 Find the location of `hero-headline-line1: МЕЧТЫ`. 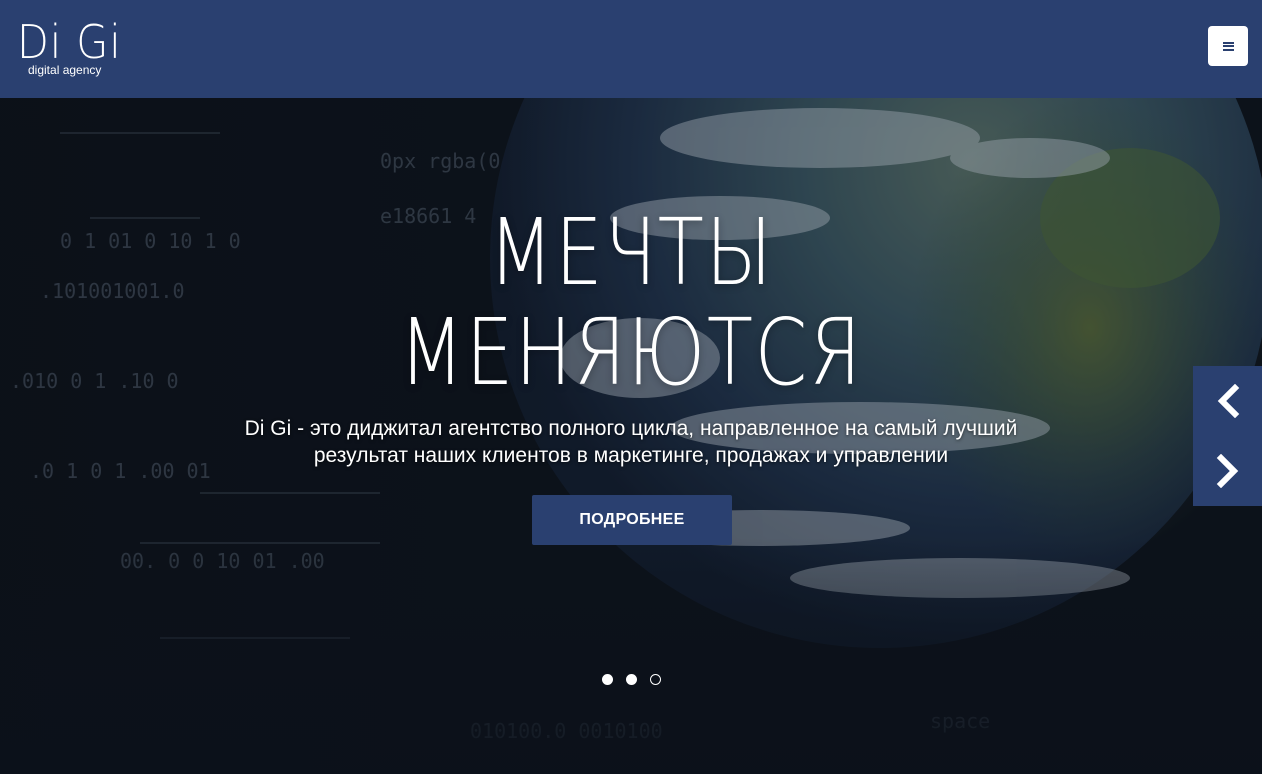

hero-headline-line1: МЕЧТЫ is located at coordinates (631, 252).